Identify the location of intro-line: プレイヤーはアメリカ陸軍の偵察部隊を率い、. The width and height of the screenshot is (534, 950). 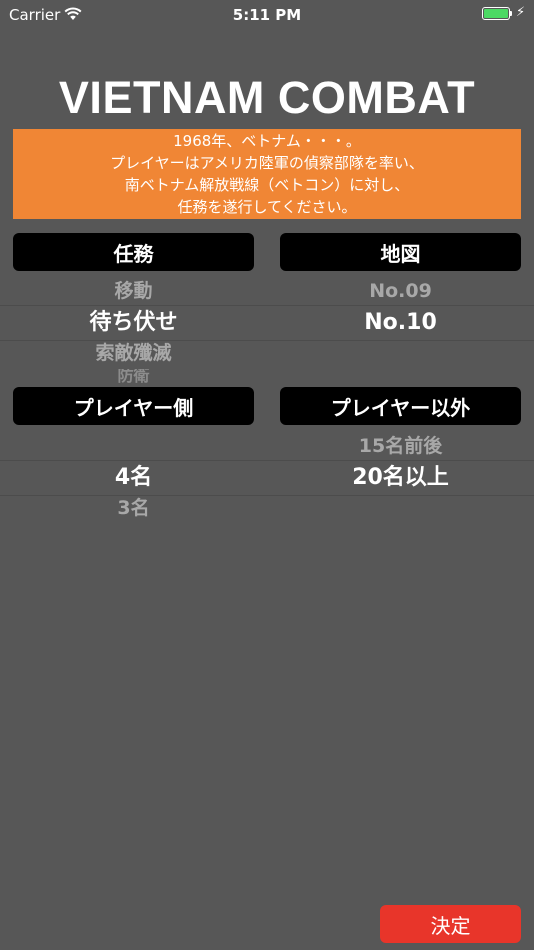
(267, 163).